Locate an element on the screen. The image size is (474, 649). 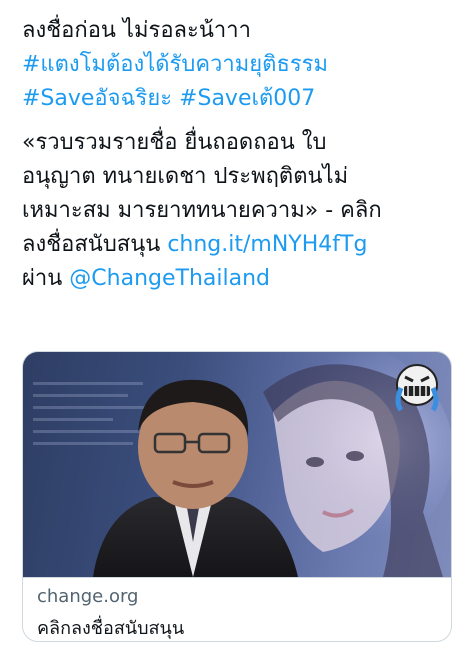
hashtag-link: #แตงโมต้องได้รับความยุติธรรม is located at coordinates (242, 65).